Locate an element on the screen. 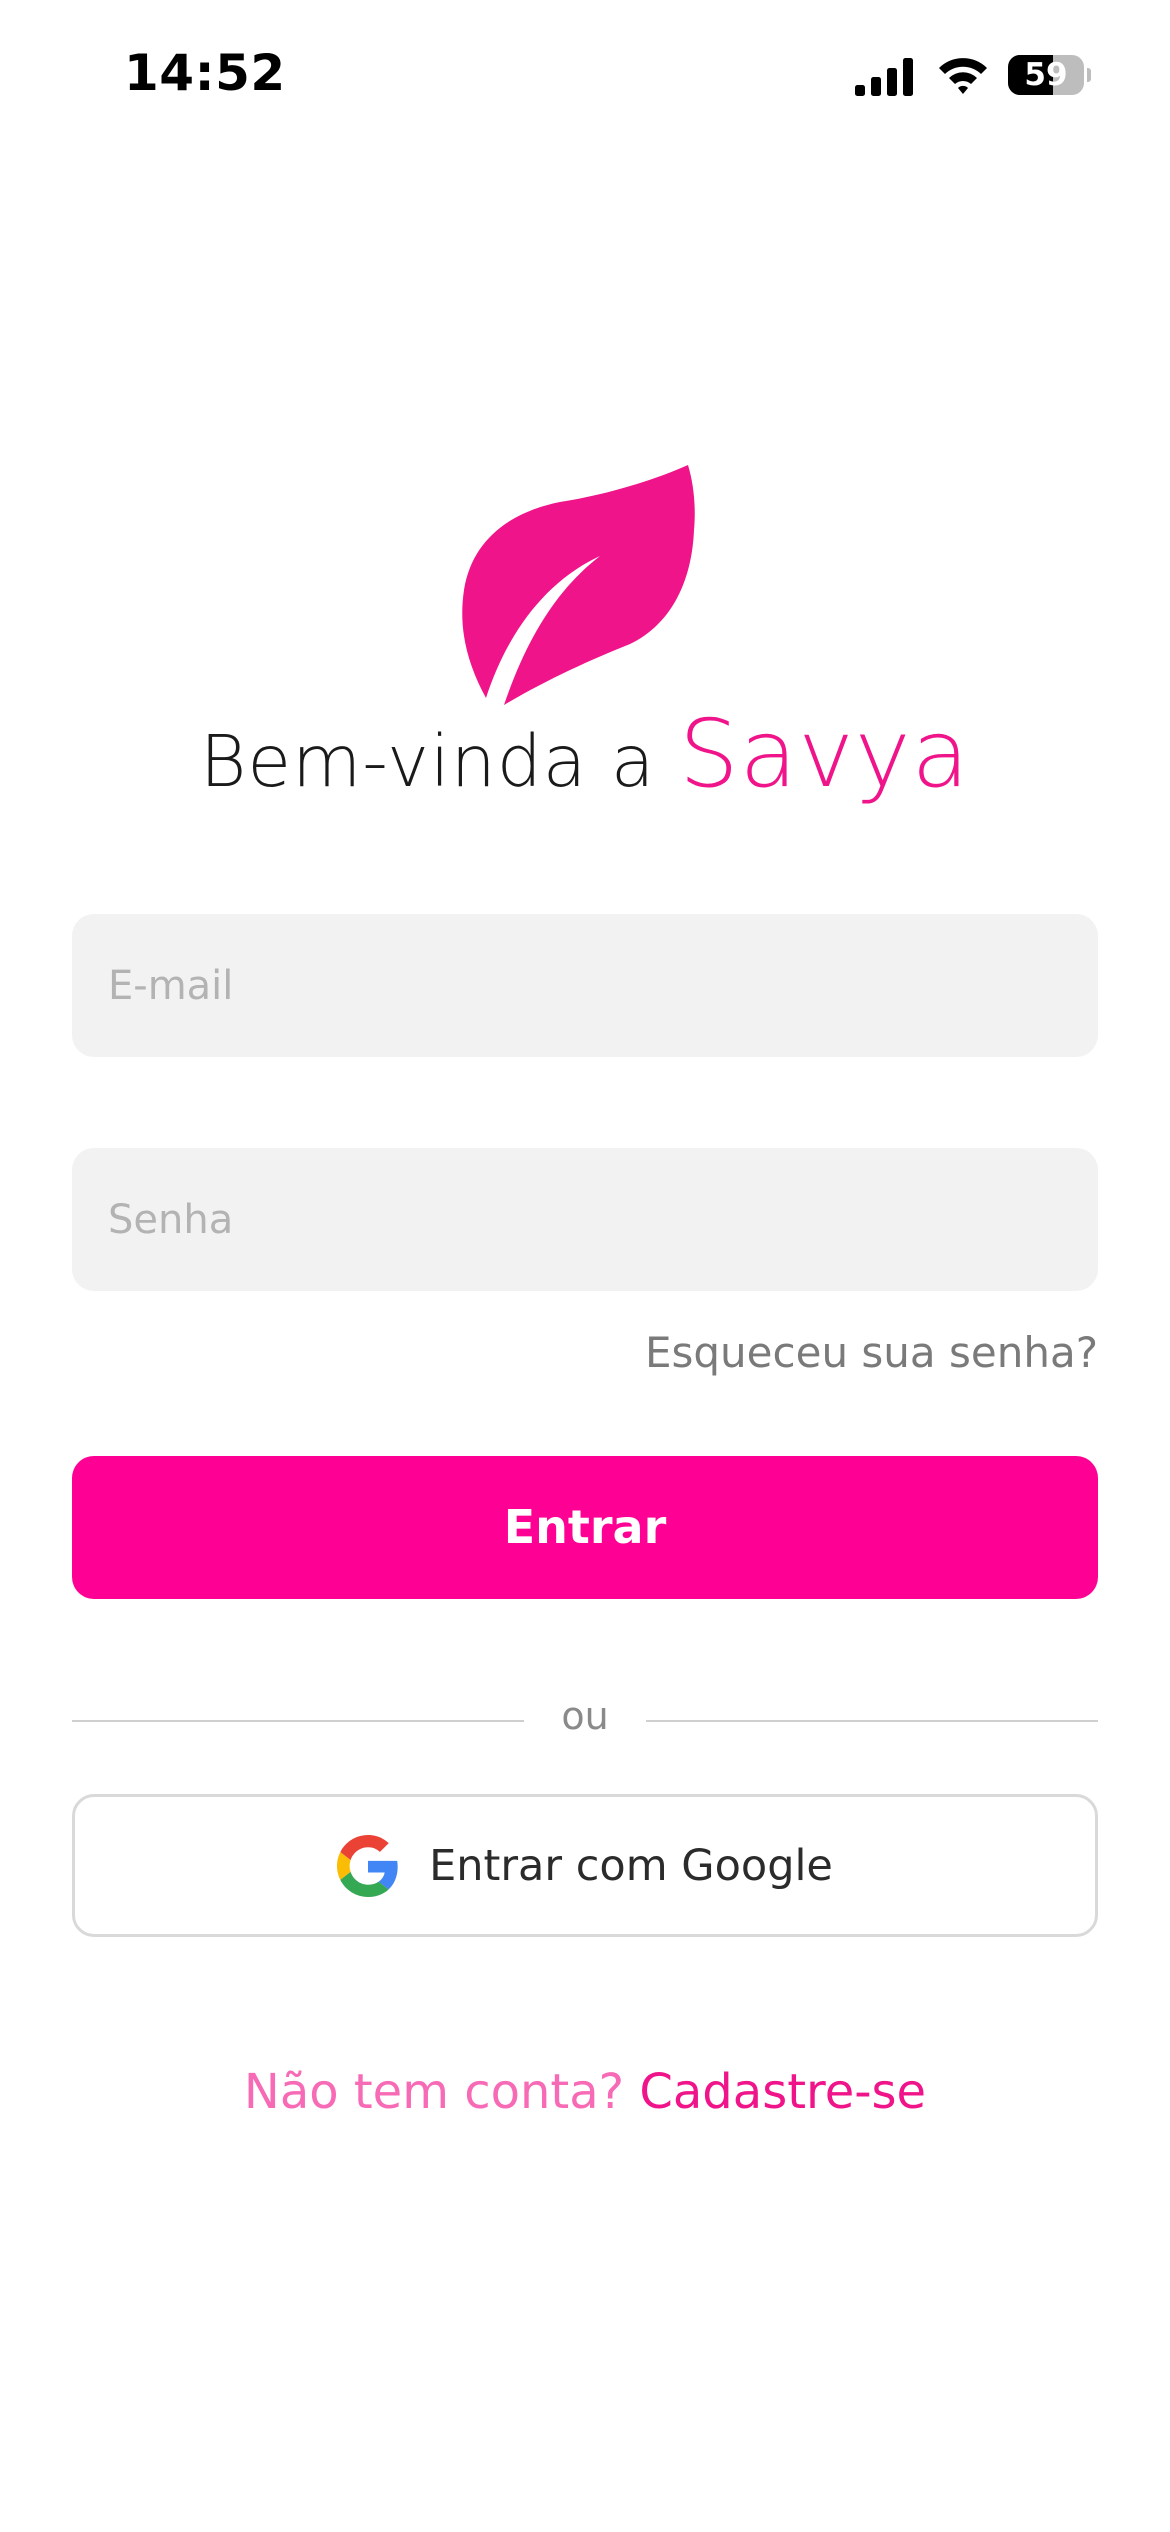 The image size is (1170, 2532). divider-line-right is located at coordinates (872, 1721).